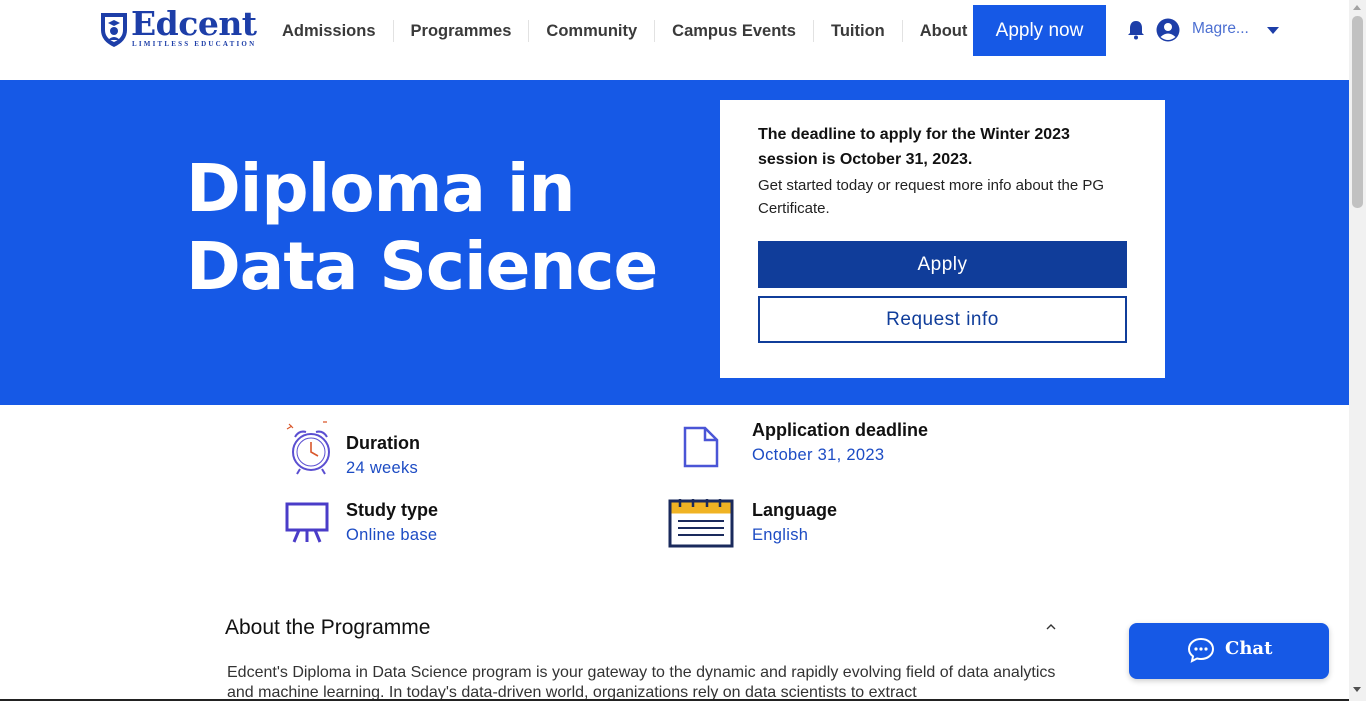  I want to click on deadline-label: Application deadline, so click(840, 430).